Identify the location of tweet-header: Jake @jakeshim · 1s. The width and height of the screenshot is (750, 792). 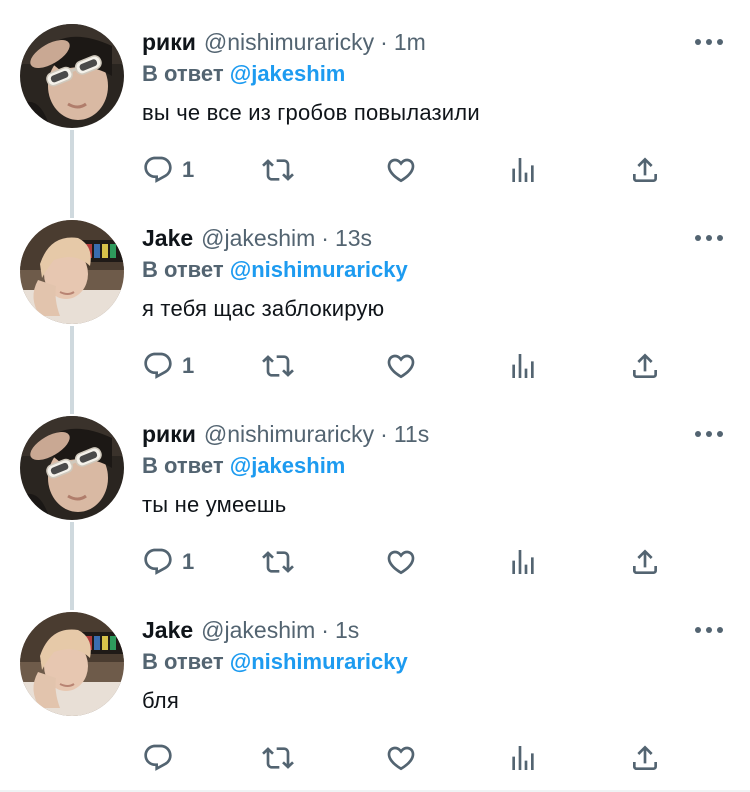
(250, 630).